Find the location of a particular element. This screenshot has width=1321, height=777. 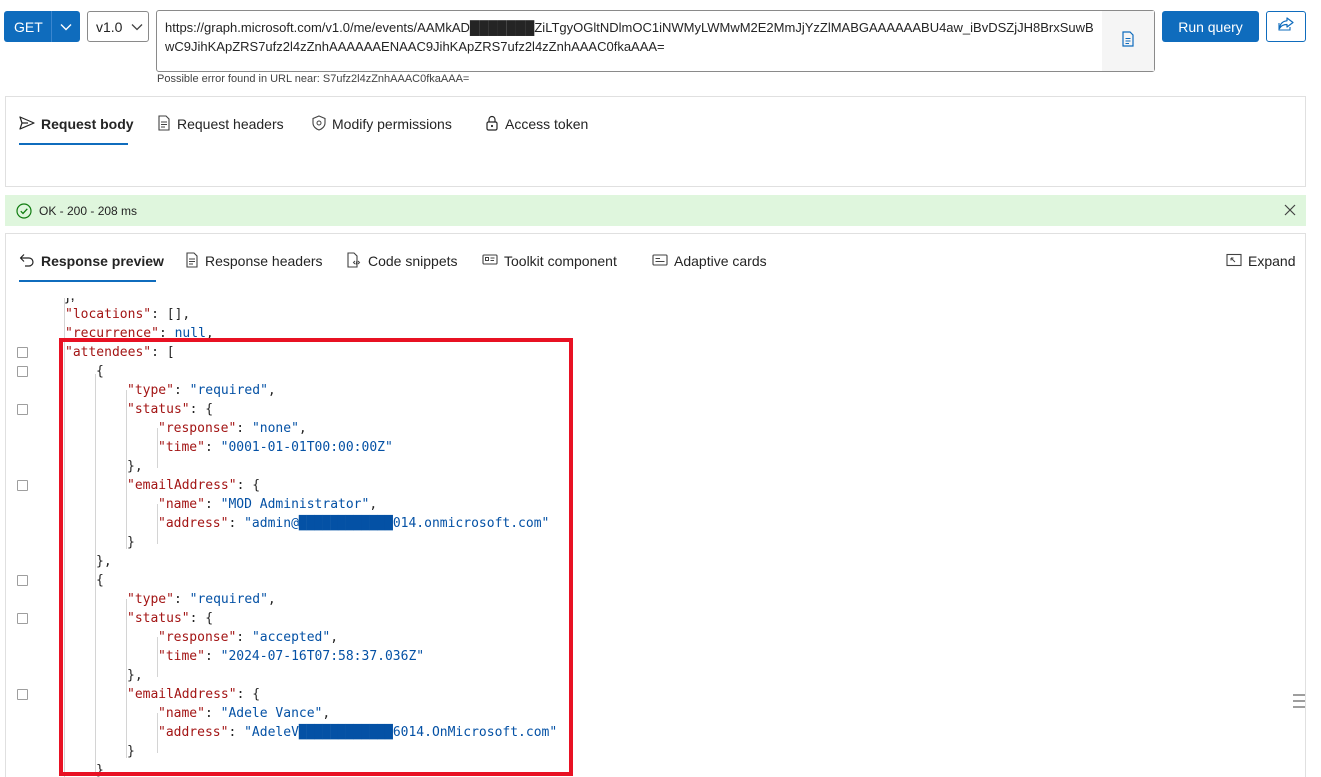

tab-label: Access token is located at coordinates (547, 124).